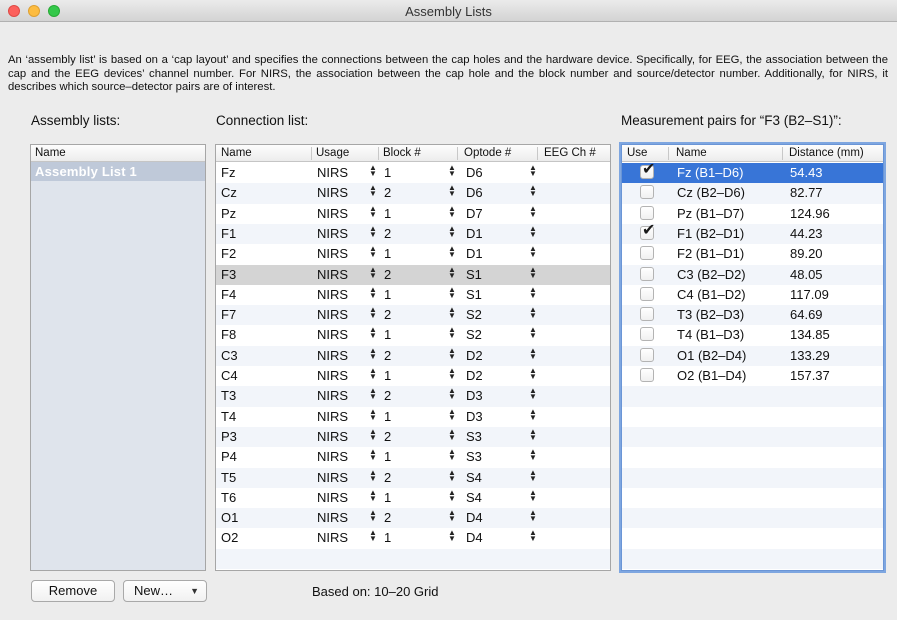 The height and width of the screenshot is (620, 897). I want to click on table-row: C4 NIRS ▲ ▼ 1 ▲ ▼ D2 ▲ ▼, so click(413, 376).